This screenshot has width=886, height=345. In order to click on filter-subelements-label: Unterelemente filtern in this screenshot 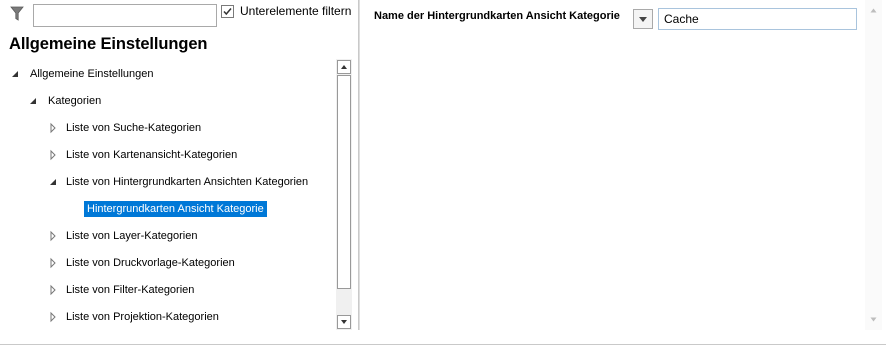, I will do `click(296, 11)`.